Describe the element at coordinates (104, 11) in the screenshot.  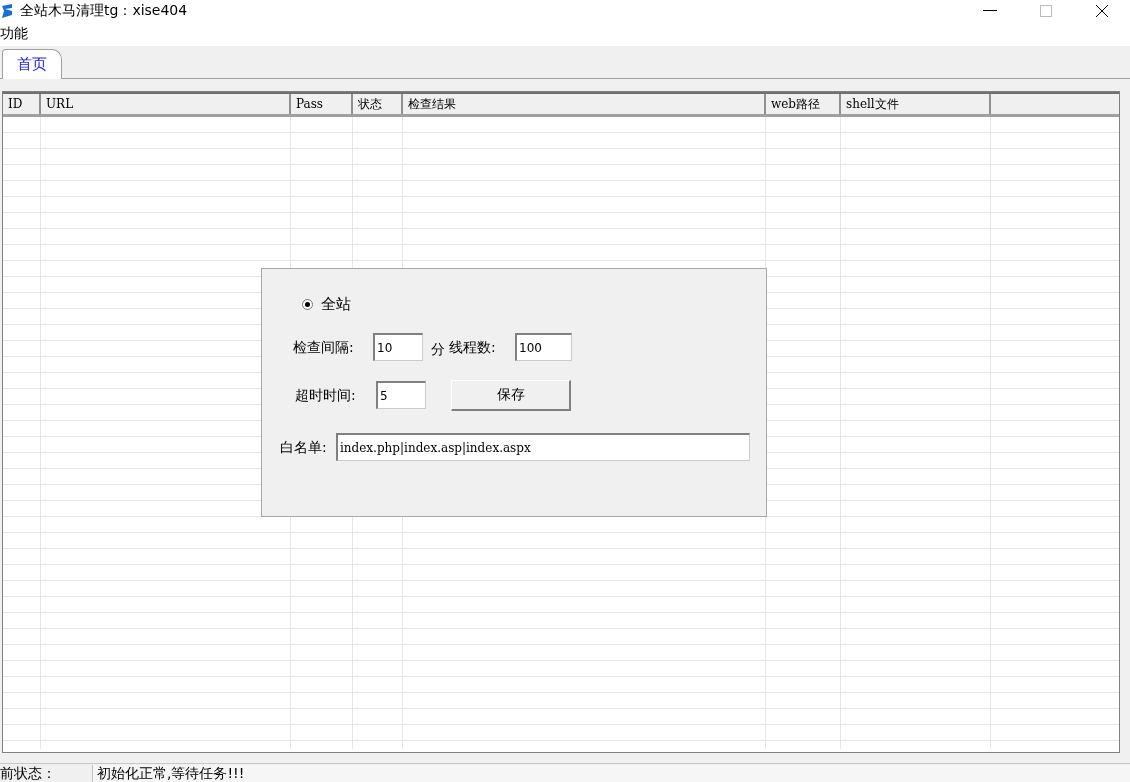
I see `window-title: 全站木马清理tg：xise404` at that location.